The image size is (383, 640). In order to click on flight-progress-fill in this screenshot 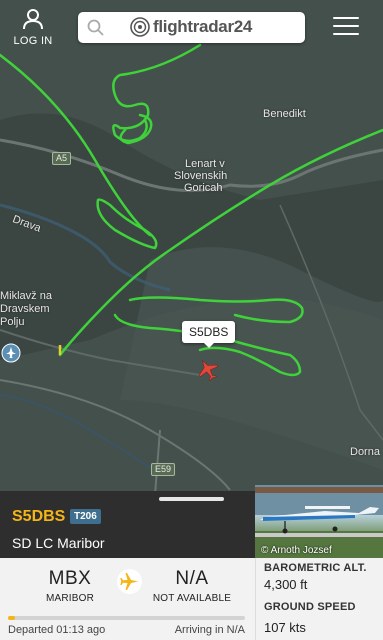, I will do `click(12, 618)`.